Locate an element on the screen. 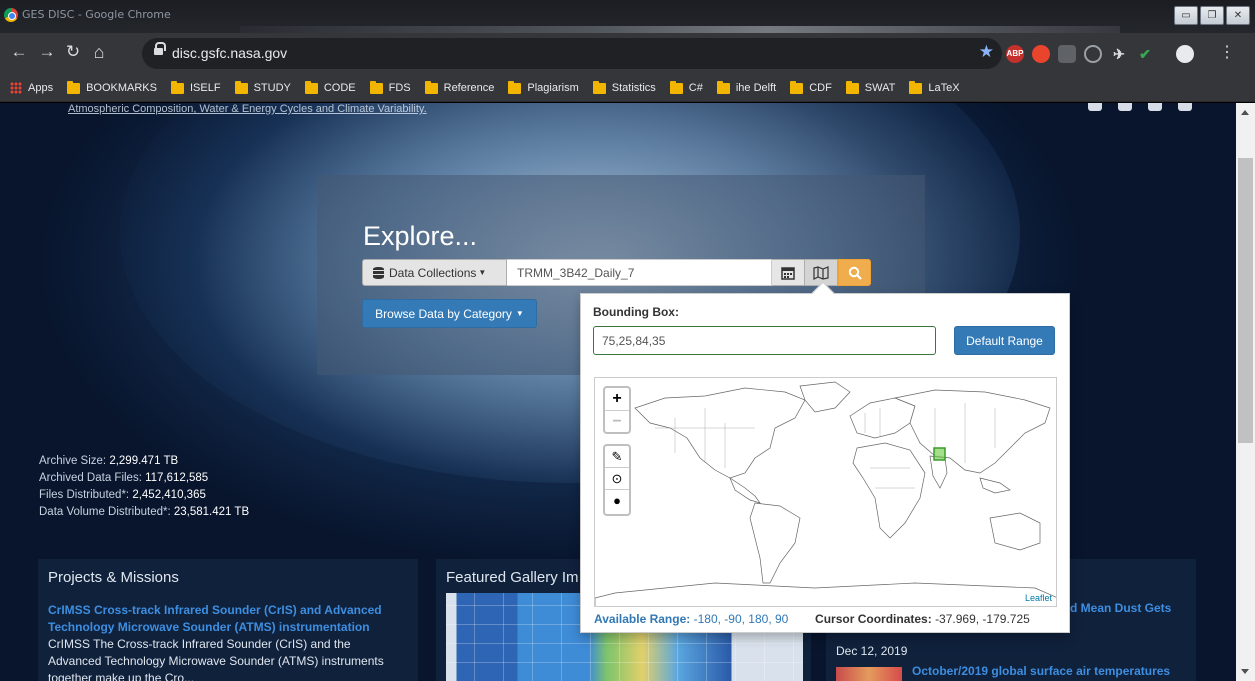  zoom-in-button: + is located at coordinates (617, 399).